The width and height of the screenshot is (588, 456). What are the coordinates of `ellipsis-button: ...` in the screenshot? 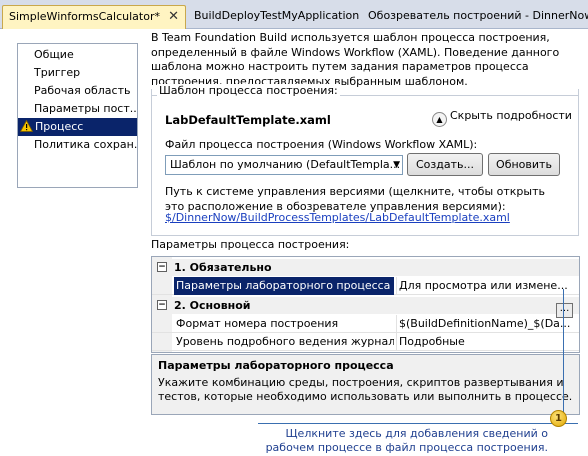 It's located at (564, 310).